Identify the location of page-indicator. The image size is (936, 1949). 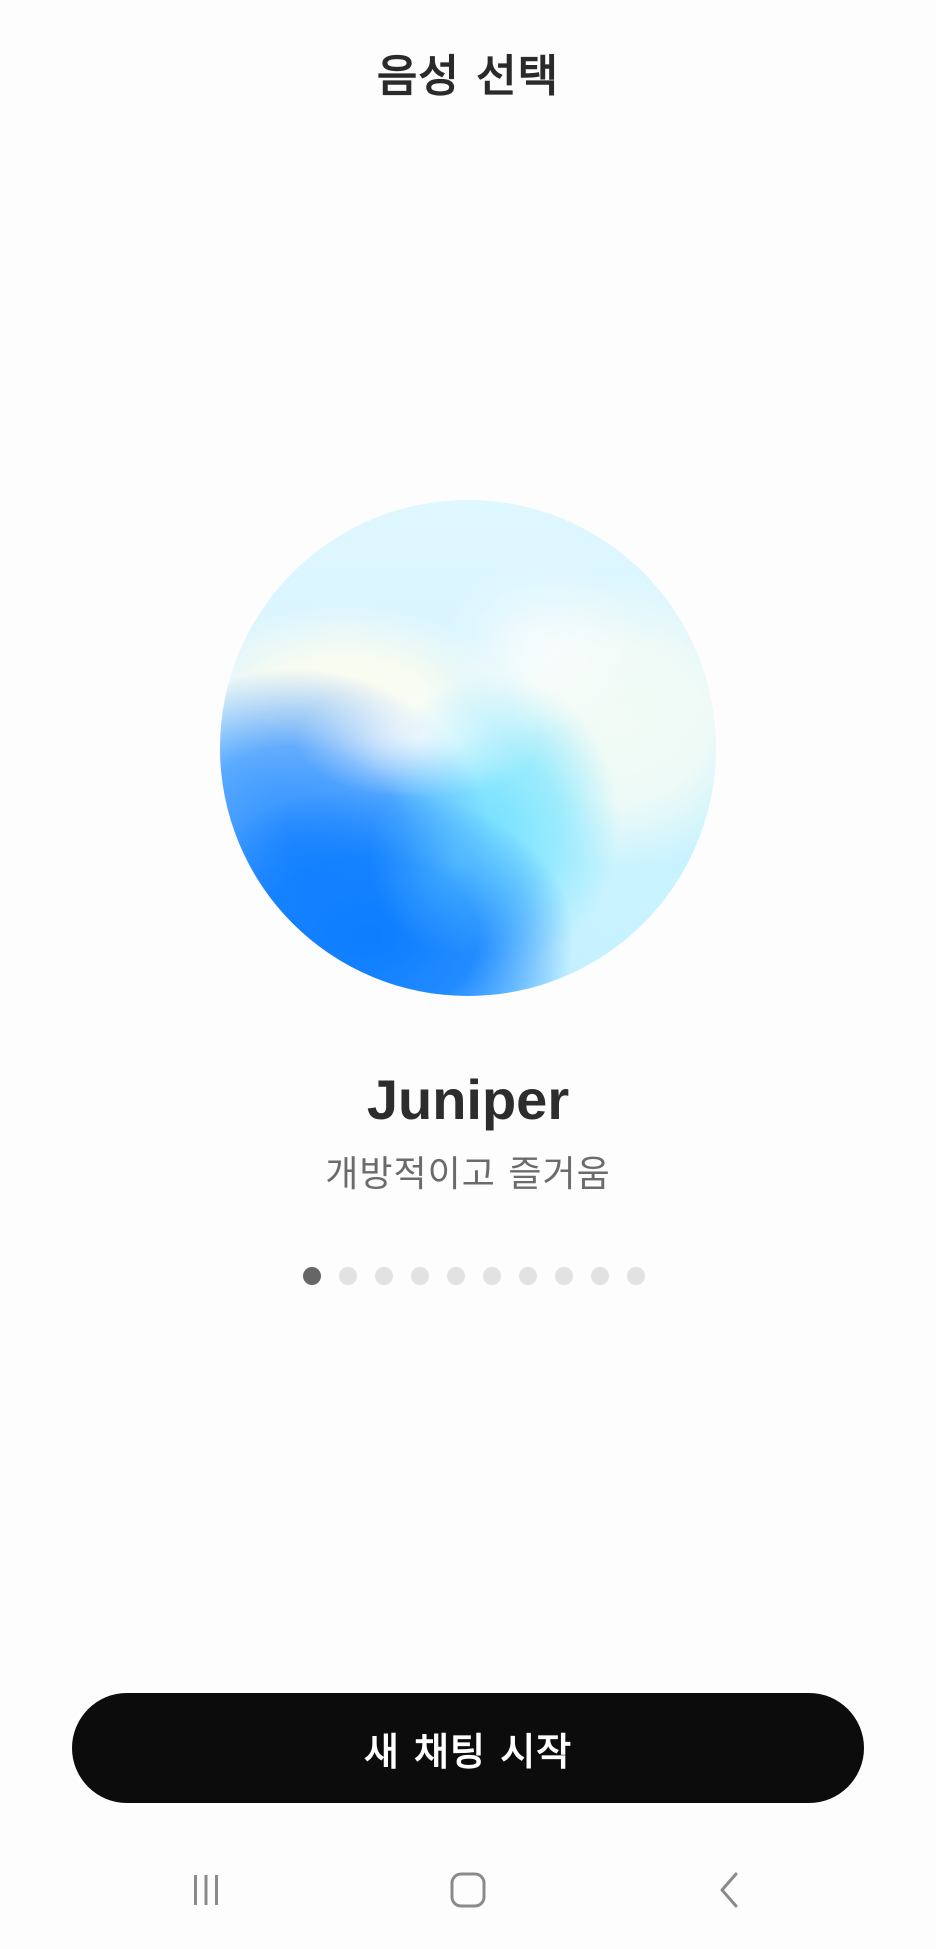
(474, 1277).